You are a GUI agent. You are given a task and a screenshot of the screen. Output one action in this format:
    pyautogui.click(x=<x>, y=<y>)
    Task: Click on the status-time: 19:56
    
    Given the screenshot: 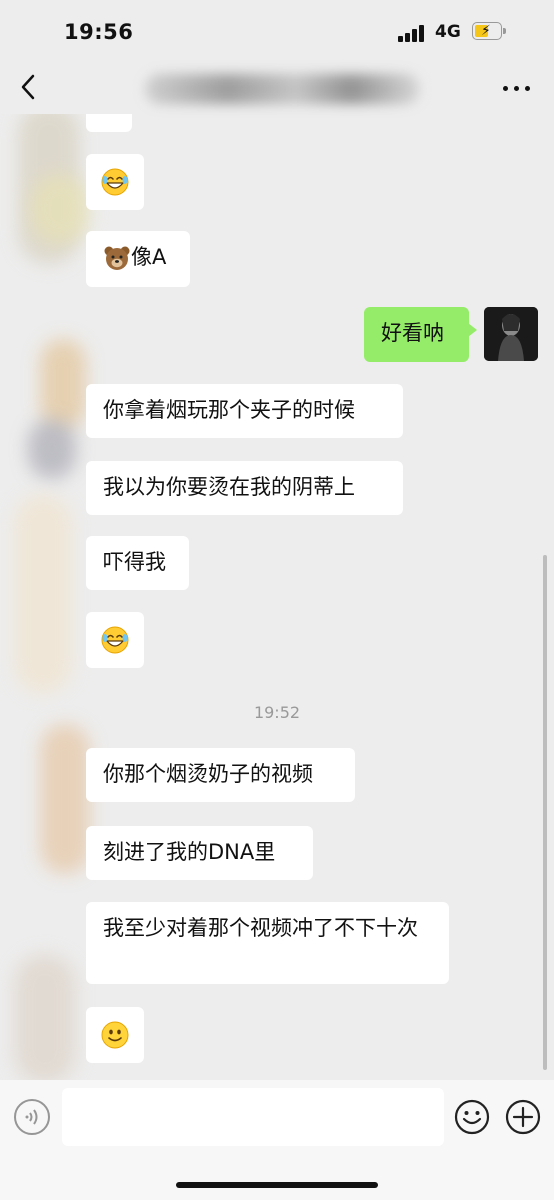 What is the action you would take?
    pyautogui.click(x=99, y=32)
    